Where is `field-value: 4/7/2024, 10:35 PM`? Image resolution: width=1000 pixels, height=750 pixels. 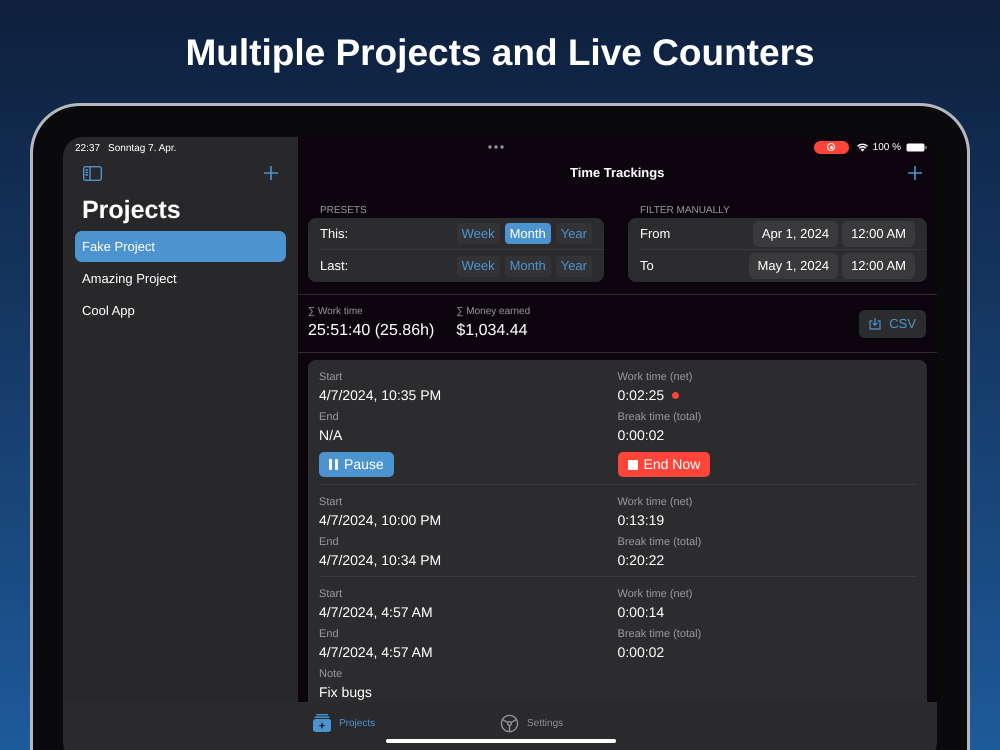 field-value: 4/7/2024, 10:35 PM is located at coordinates (380, 395).